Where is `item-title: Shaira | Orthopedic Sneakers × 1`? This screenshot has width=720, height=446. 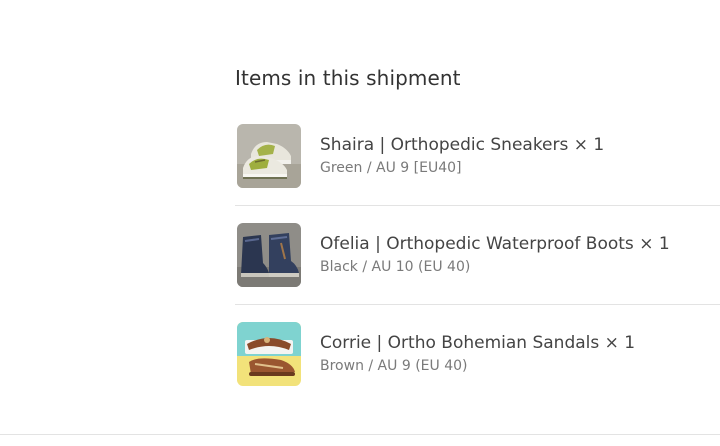 item-title: Shaira | Orthopedic Sneakers × 1 is located at coordinates (462, 145).